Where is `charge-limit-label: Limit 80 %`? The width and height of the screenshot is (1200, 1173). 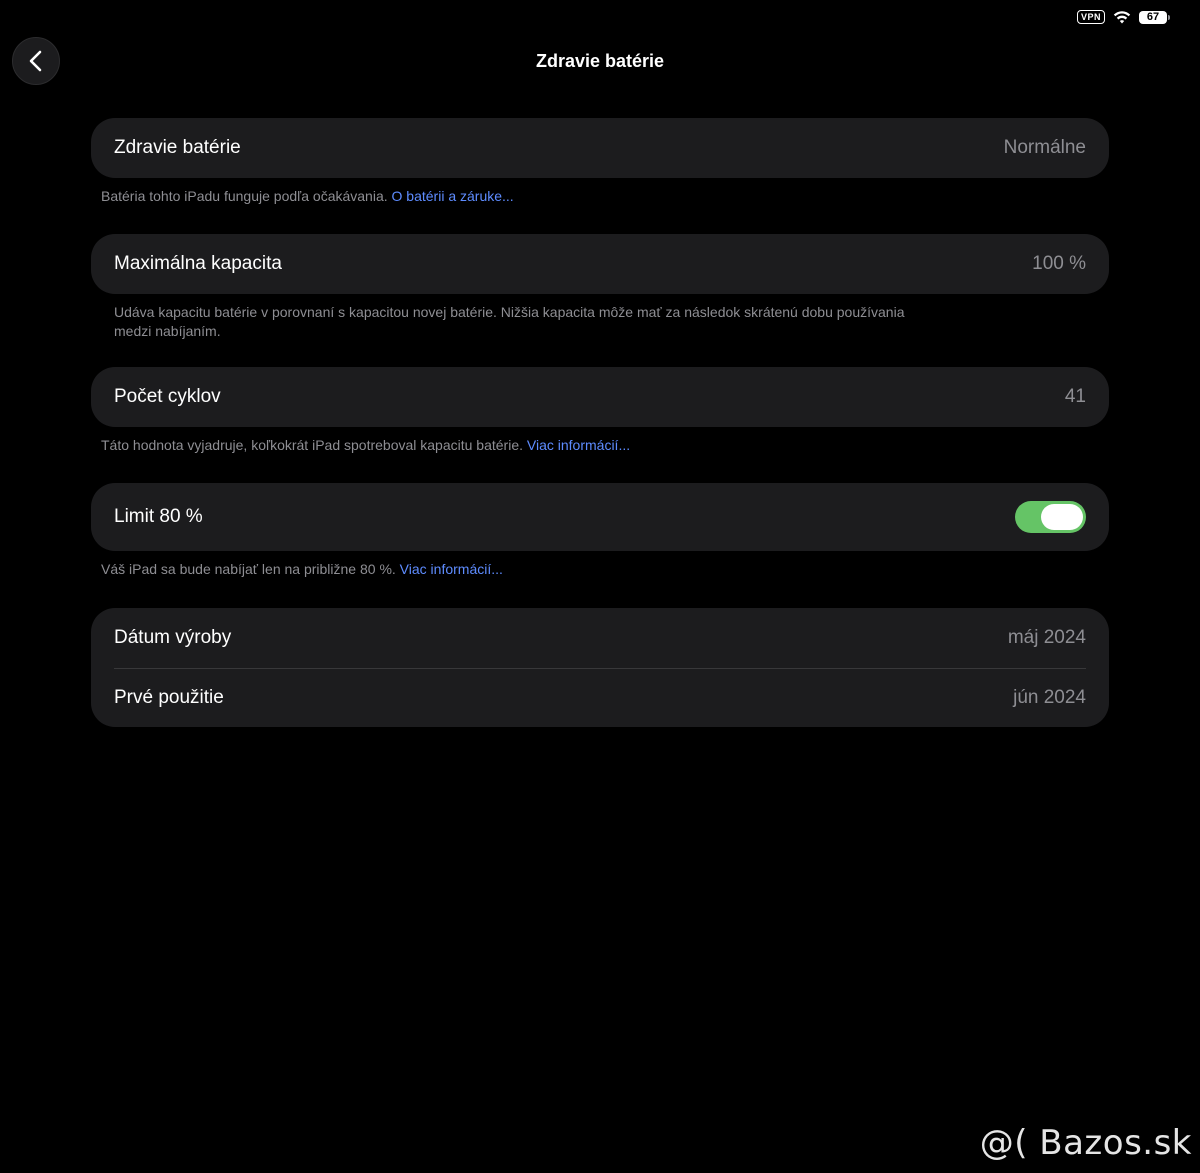
charge-limit-label: Limit 80 % is located at coordinates (158, 516).